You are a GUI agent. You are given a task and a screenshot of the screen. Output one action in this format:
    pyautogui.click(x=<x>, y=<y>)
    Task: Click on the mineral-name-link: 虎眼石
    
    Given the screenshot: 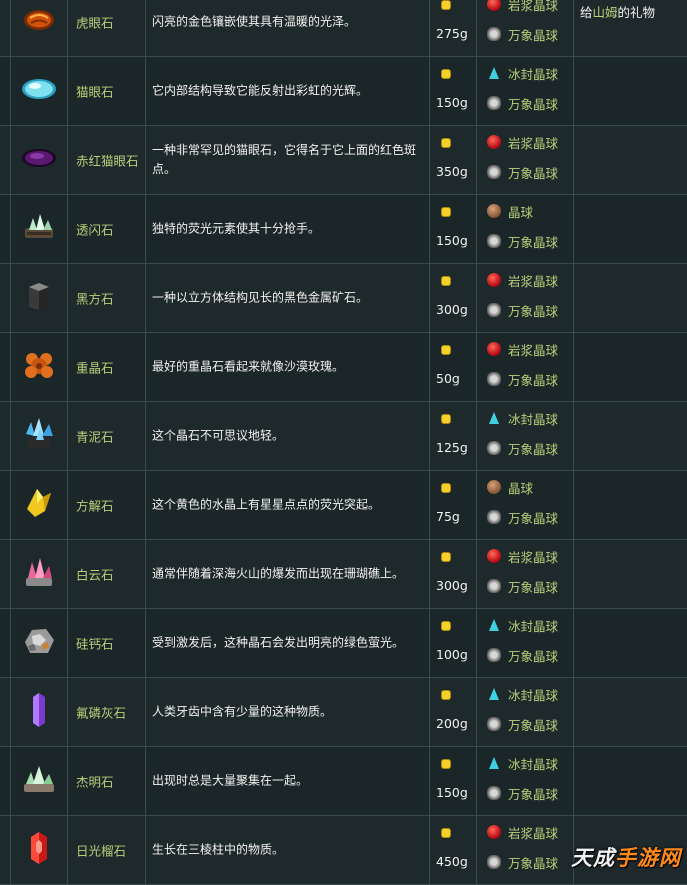 What is the action you would take?
    pyautogui.click(x=95, y=22)
    